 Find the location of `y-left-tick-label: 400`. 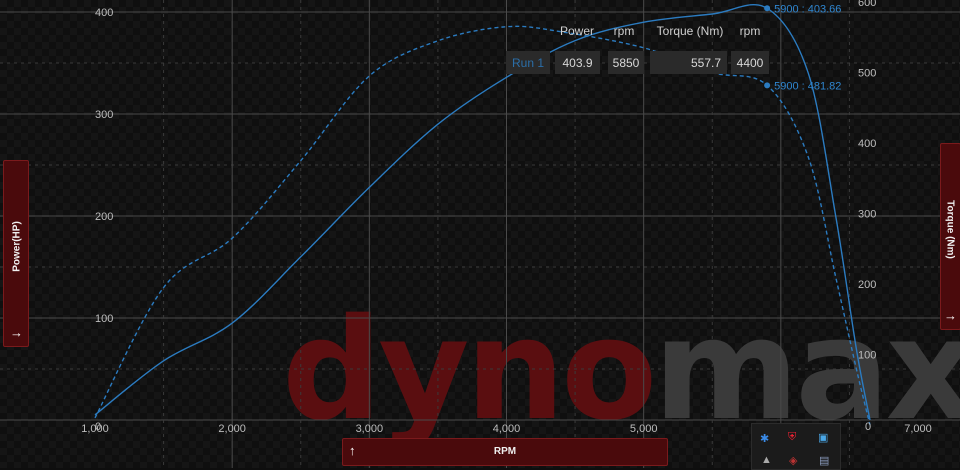

y-left-tick-label: 400 is located at coordinates (104, 13).